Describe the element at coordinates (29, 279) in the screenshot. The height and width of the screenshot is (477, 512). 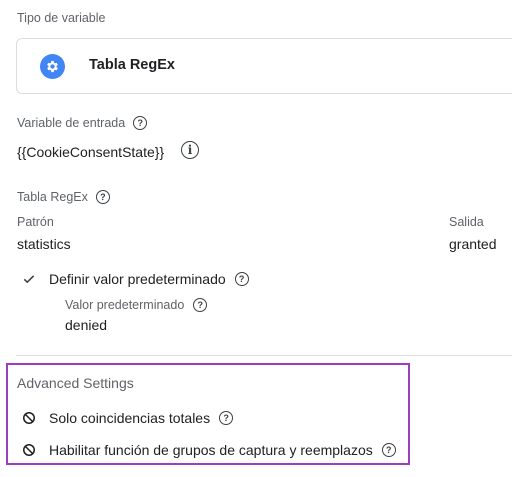
I see `check-icon` at that location.